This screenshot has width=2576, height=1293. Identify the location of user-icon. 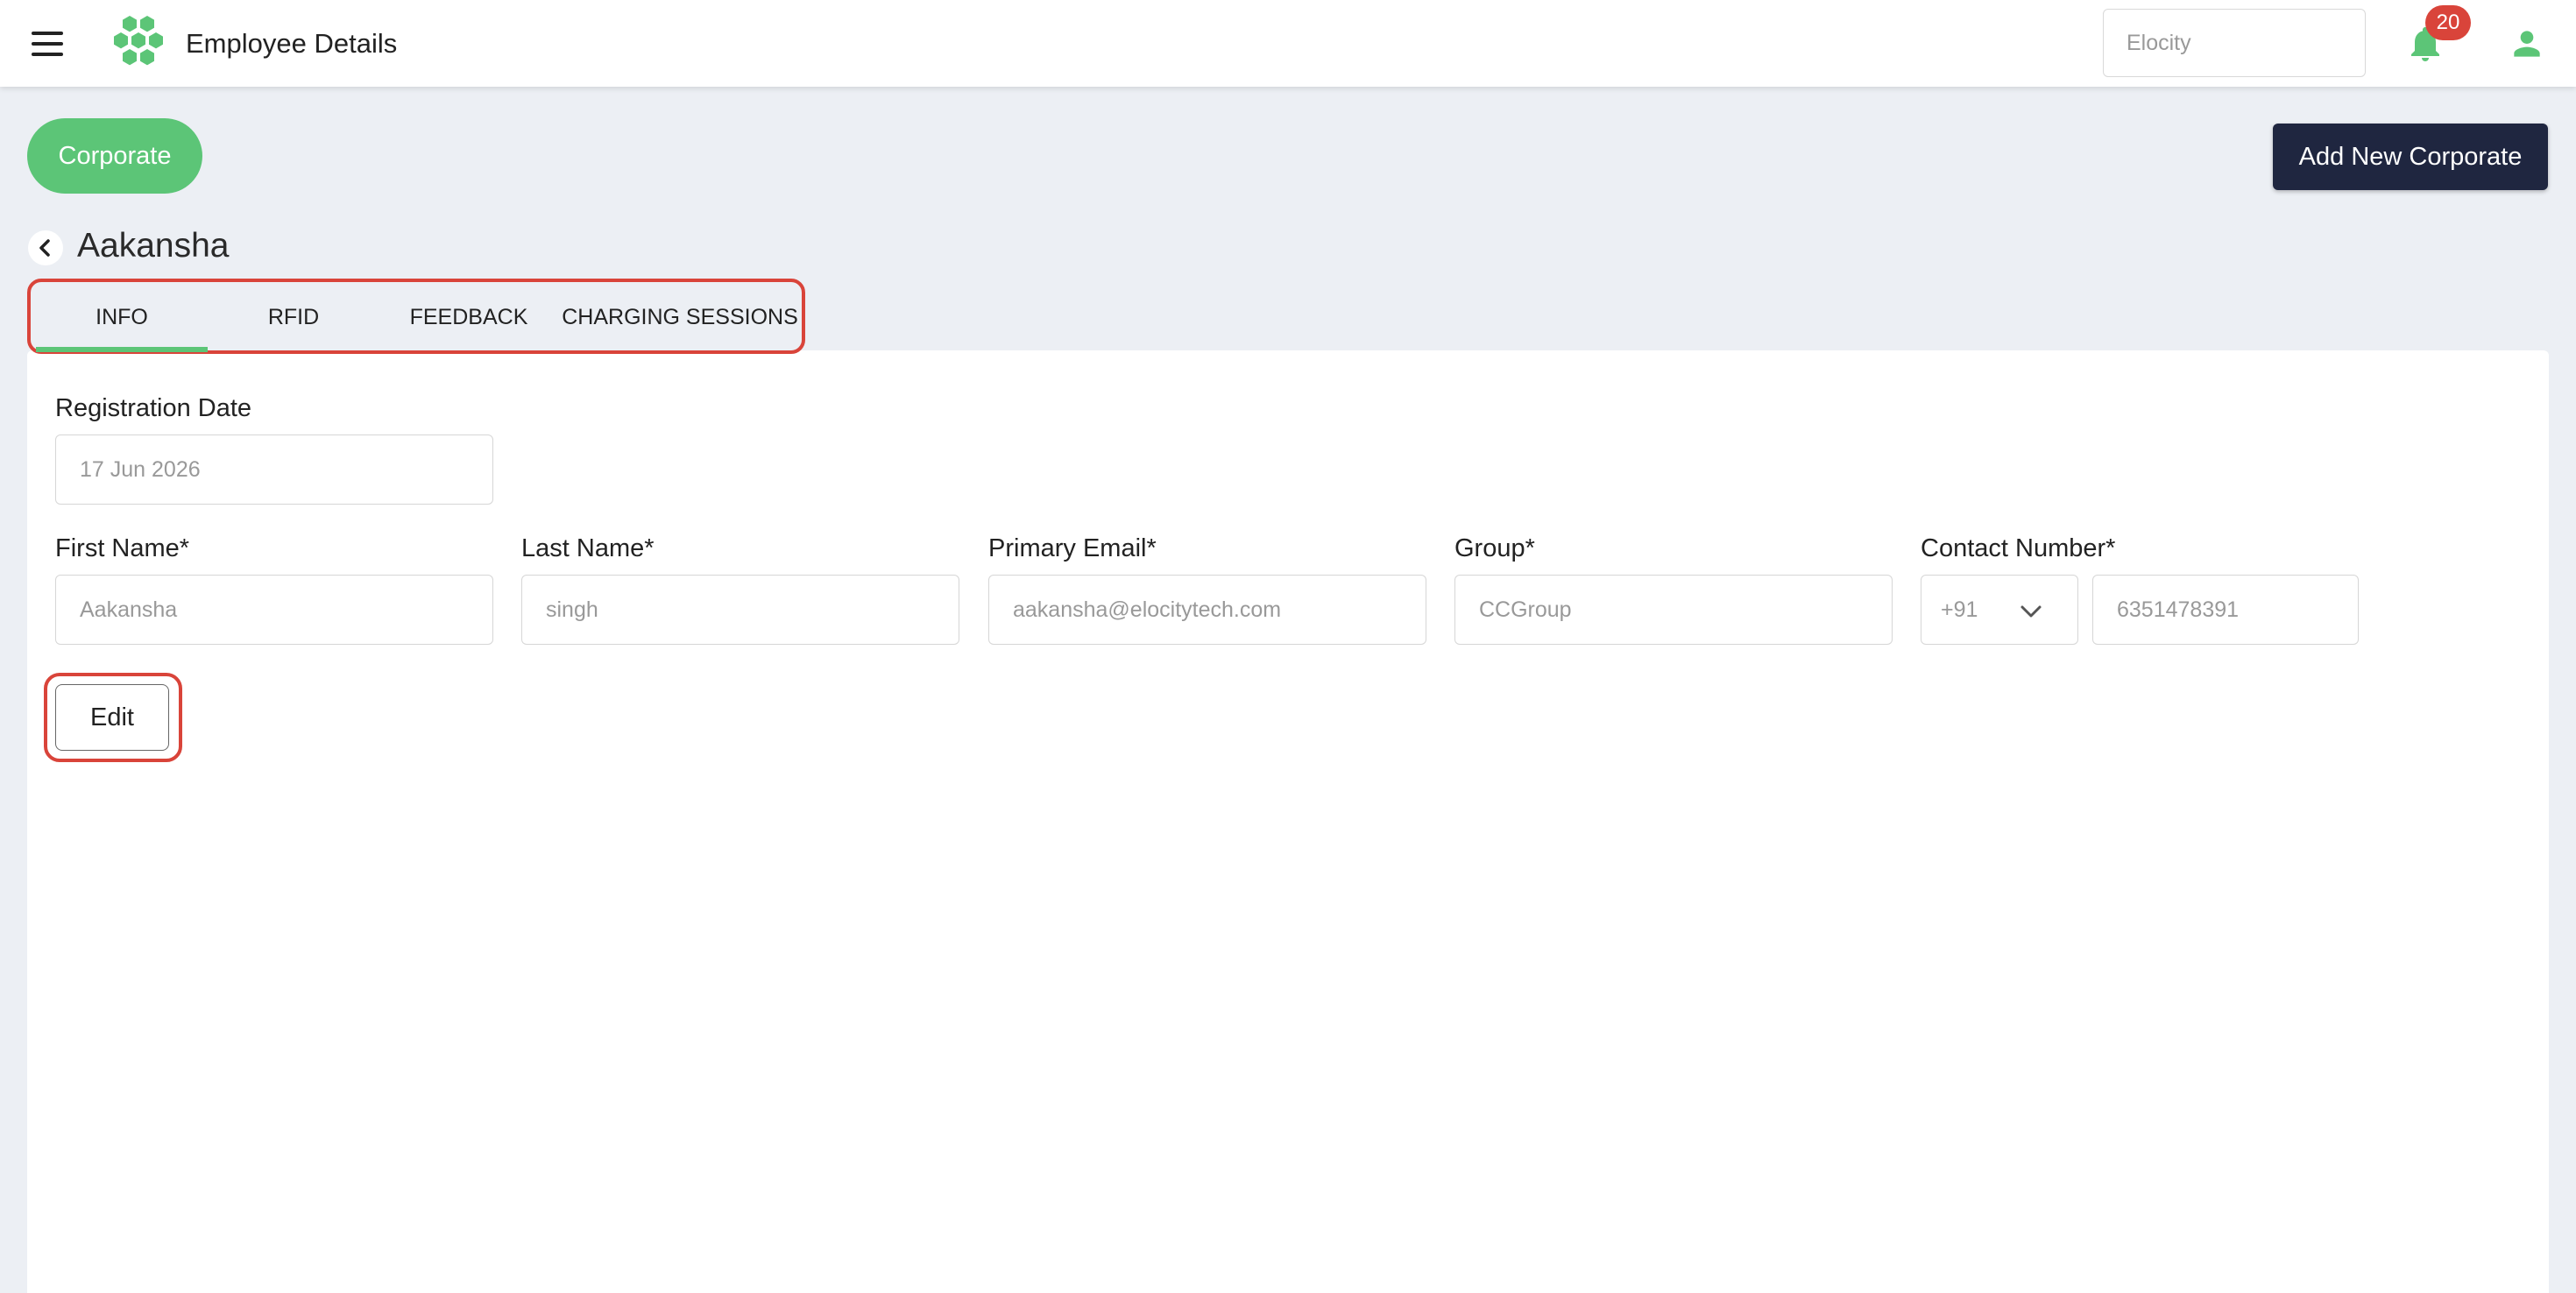
(2527, 44).